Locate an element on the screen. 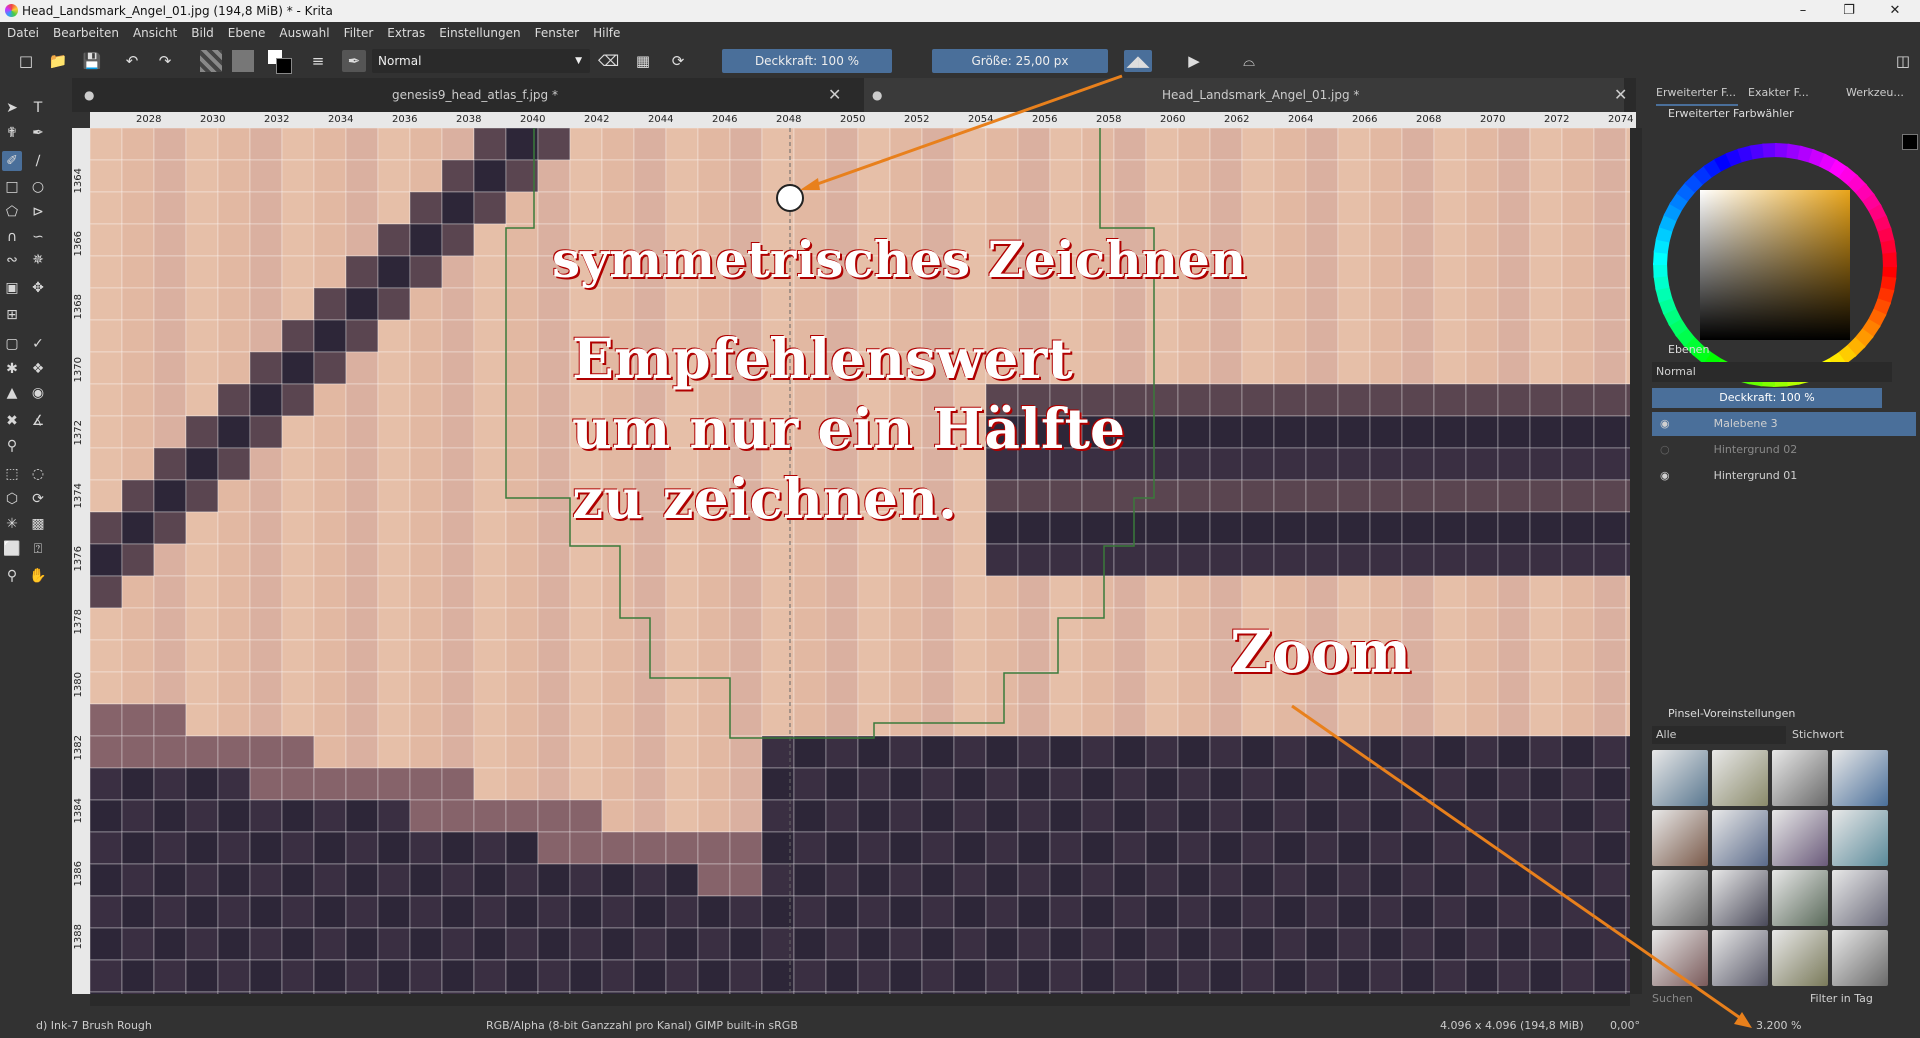 The image size is (1920, 1038). menu-bild: Bild is located at coordinates (202, 33).